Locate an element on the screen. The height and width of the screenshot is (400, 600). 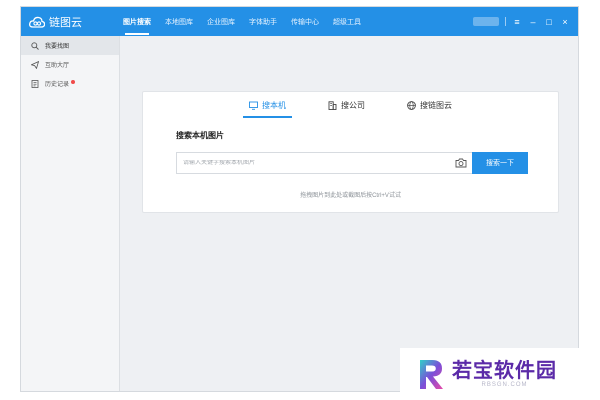
send-icon is located at coordinates (35, 64).